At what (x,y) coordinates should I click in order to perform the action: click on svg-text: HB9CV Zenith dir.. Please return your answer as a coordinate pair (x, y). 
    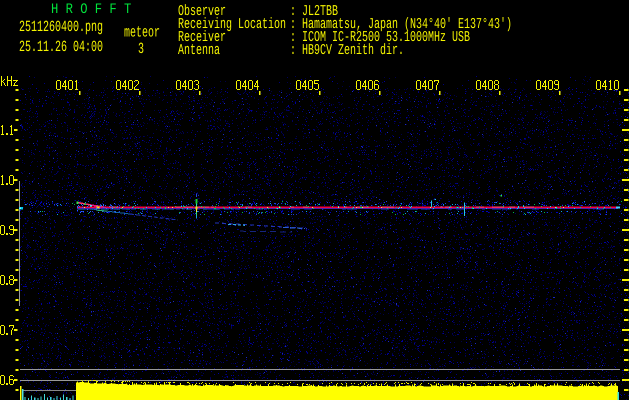
    Looking at the image, I should click on (353, 50).